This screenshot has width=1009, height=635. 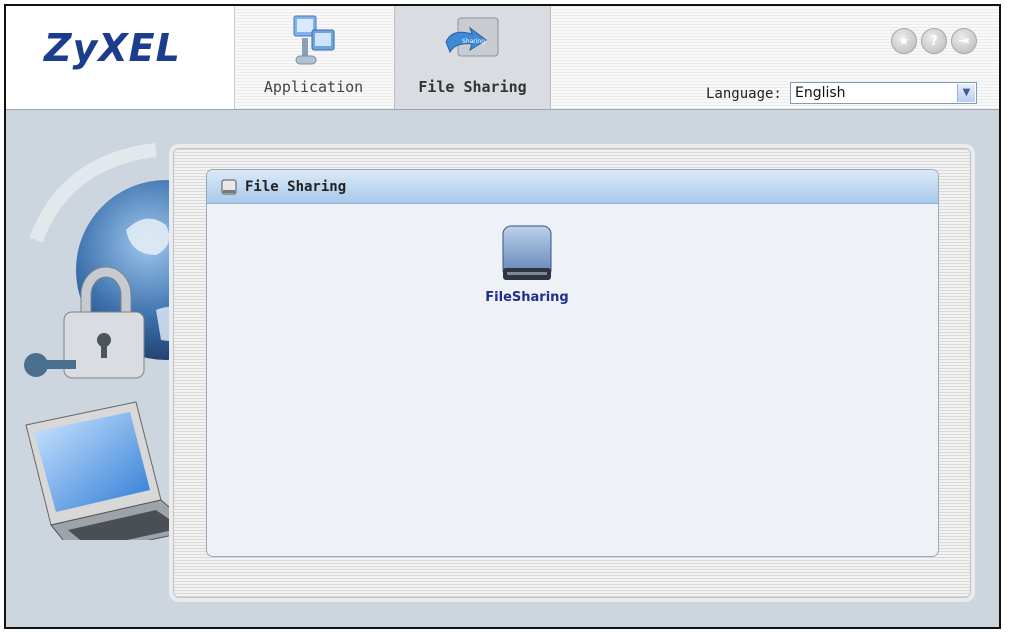 What do you see at coordinates (883, 93) in the screenshot?
I see `language-select: English ▼` at bounding box center [883, 93].